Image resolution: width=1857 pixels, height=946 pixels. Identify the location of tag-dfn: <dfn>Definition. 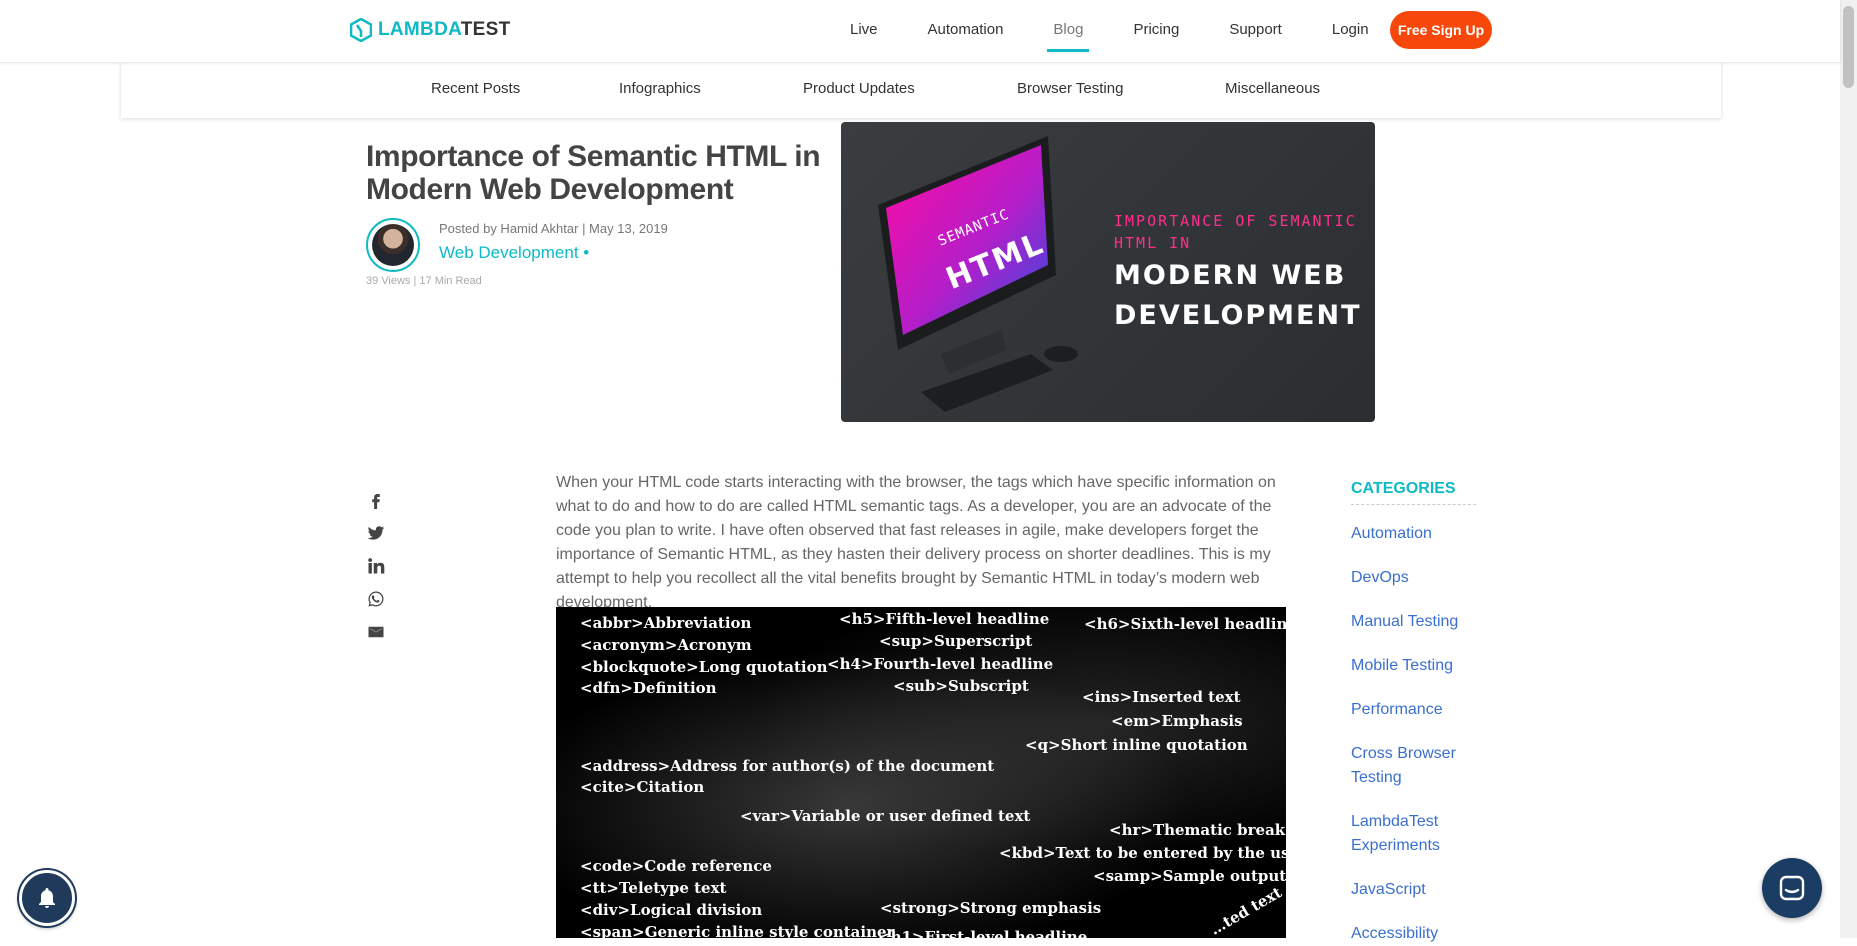
(648, 688).